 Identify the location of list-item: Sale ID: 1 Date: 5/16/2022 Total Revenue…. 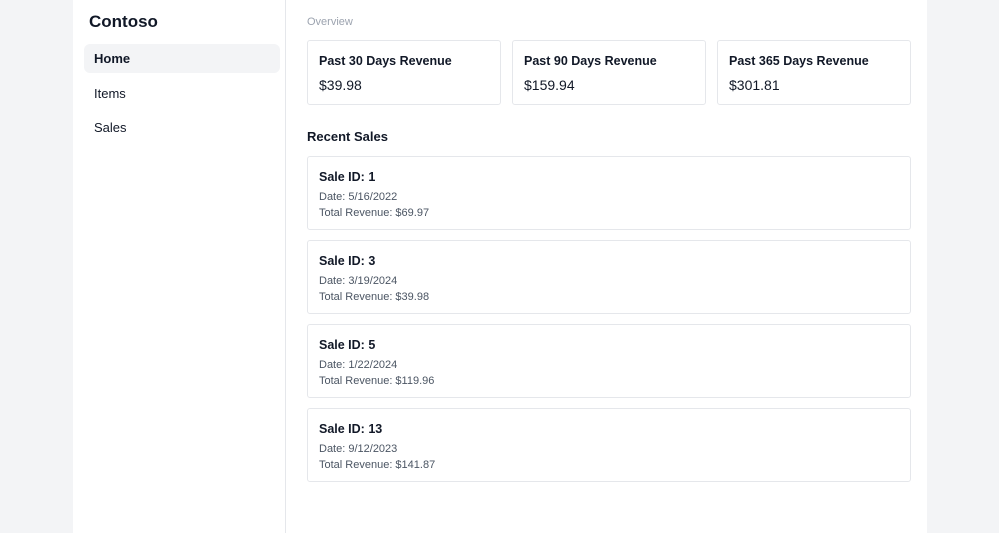
(609, 193).